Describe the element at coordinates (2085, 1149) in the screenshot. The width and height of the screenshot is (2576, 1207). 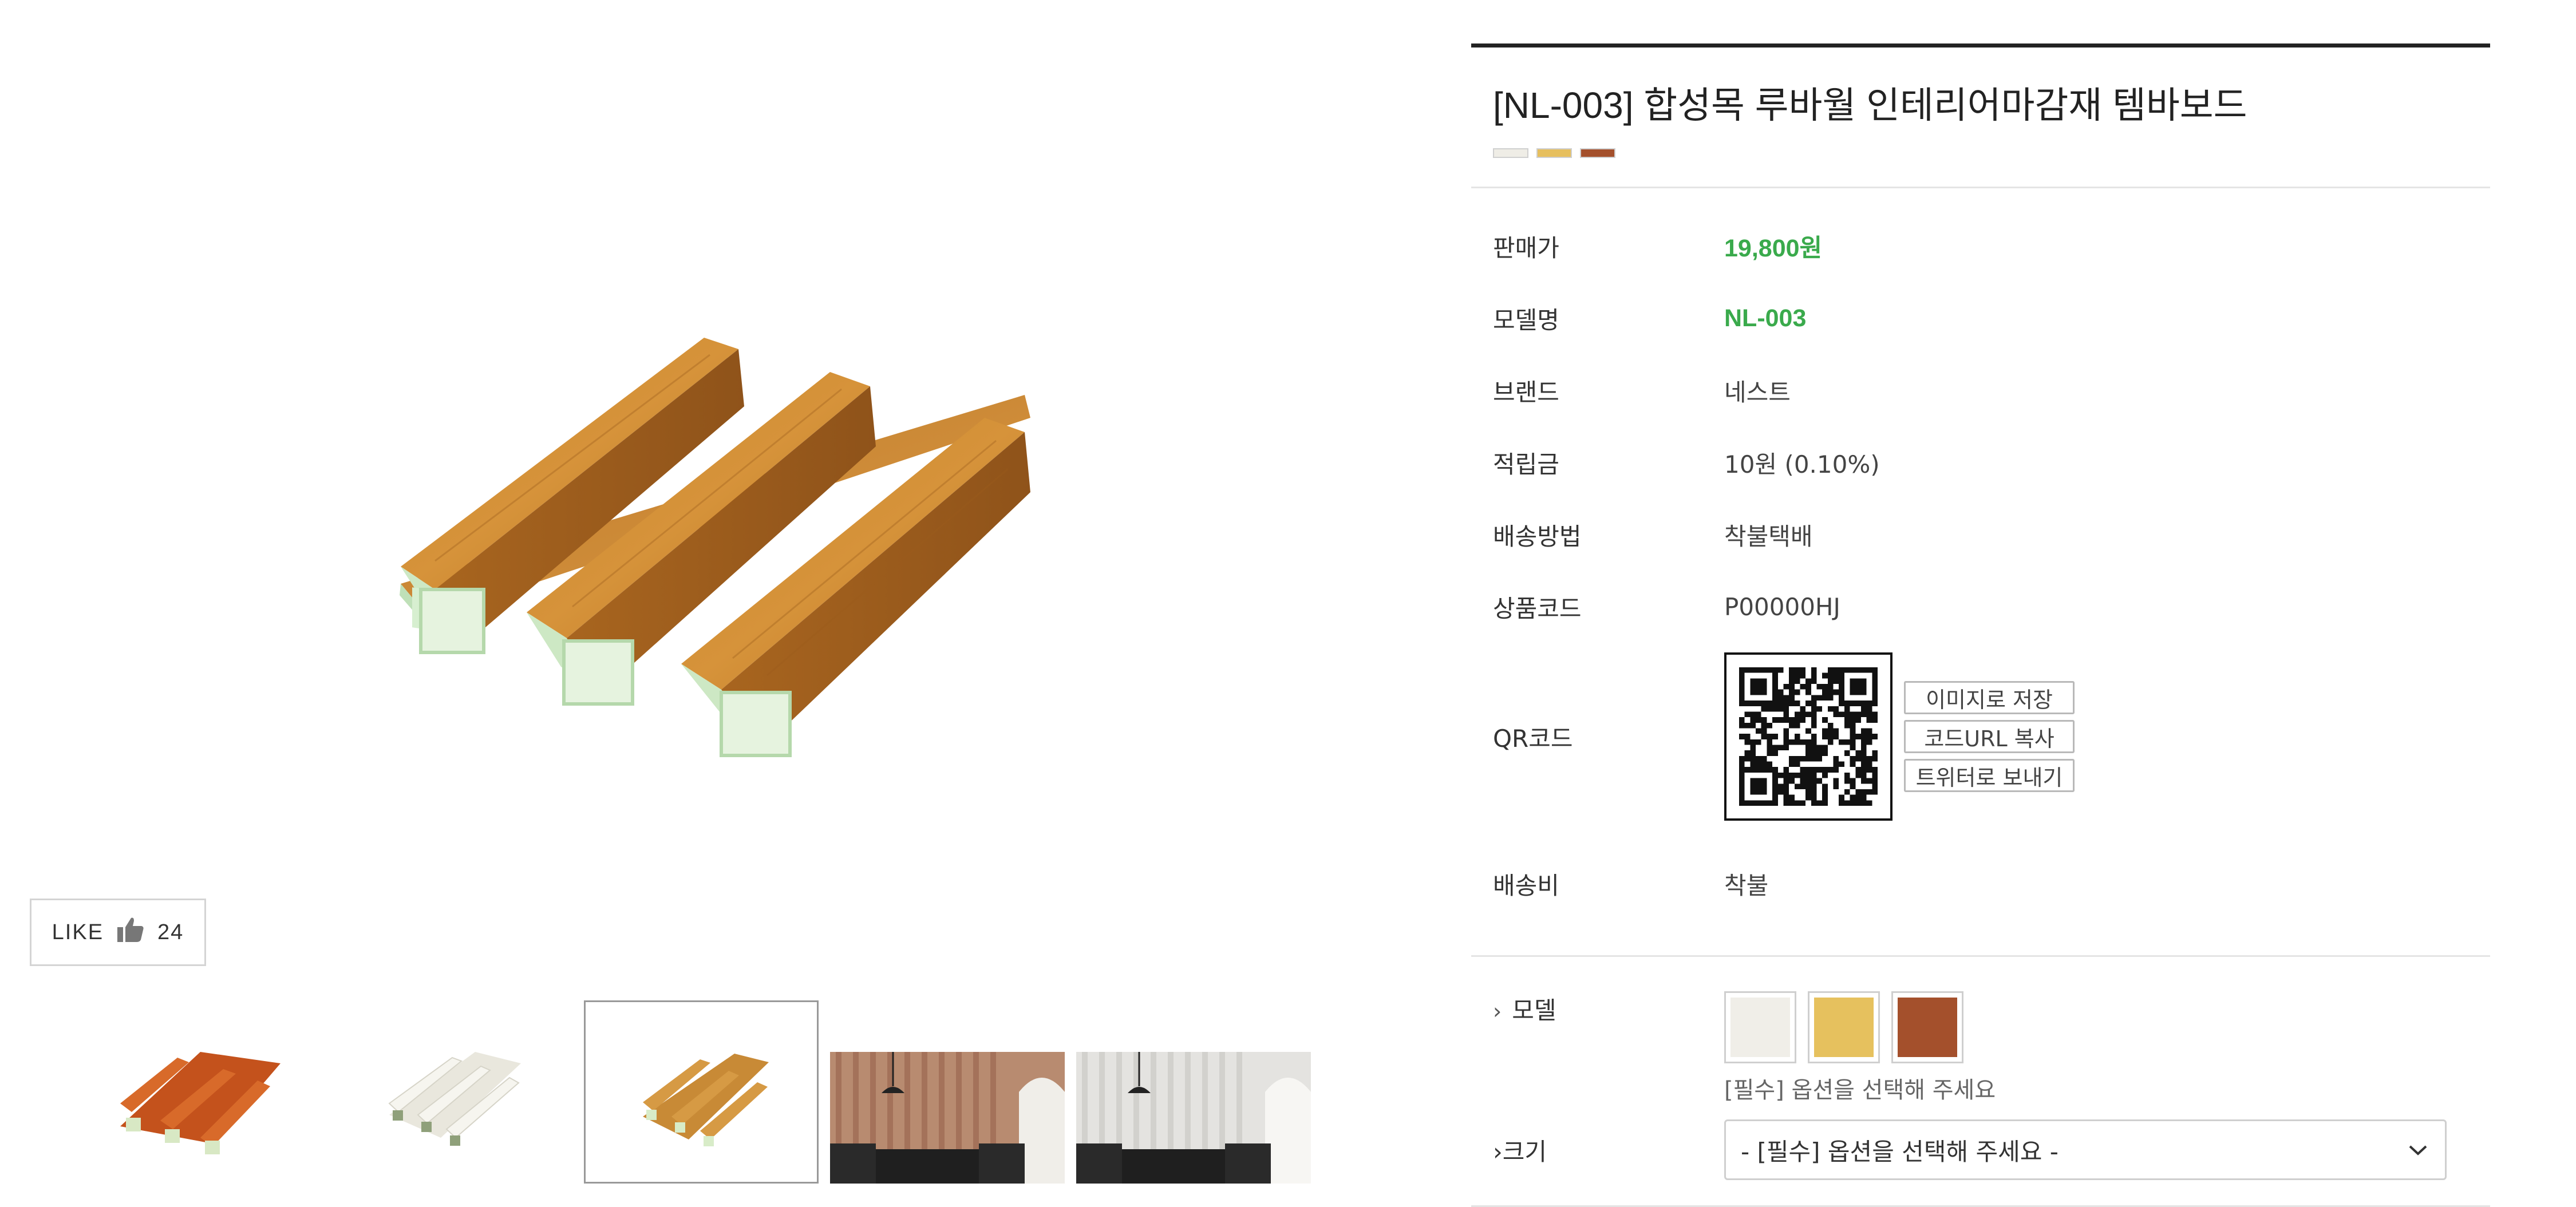
I see `size-select: - [필수] 옵션을 선택해 주세요 -` at that location.